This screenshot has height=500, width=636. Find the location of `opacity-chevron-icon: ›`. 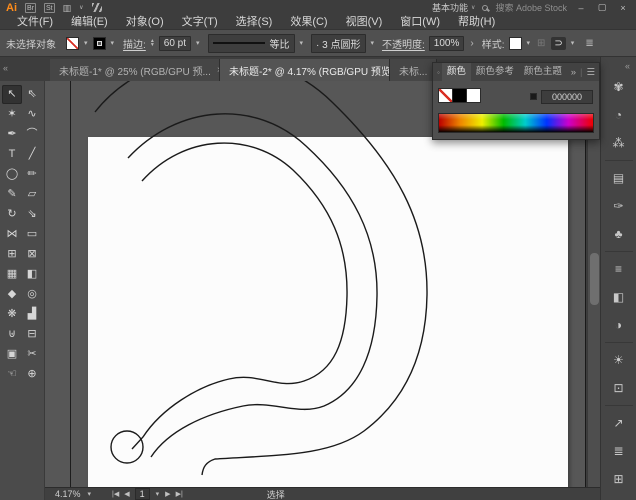

opacity-chevron-icon: › is located at coordinates (471, 43).